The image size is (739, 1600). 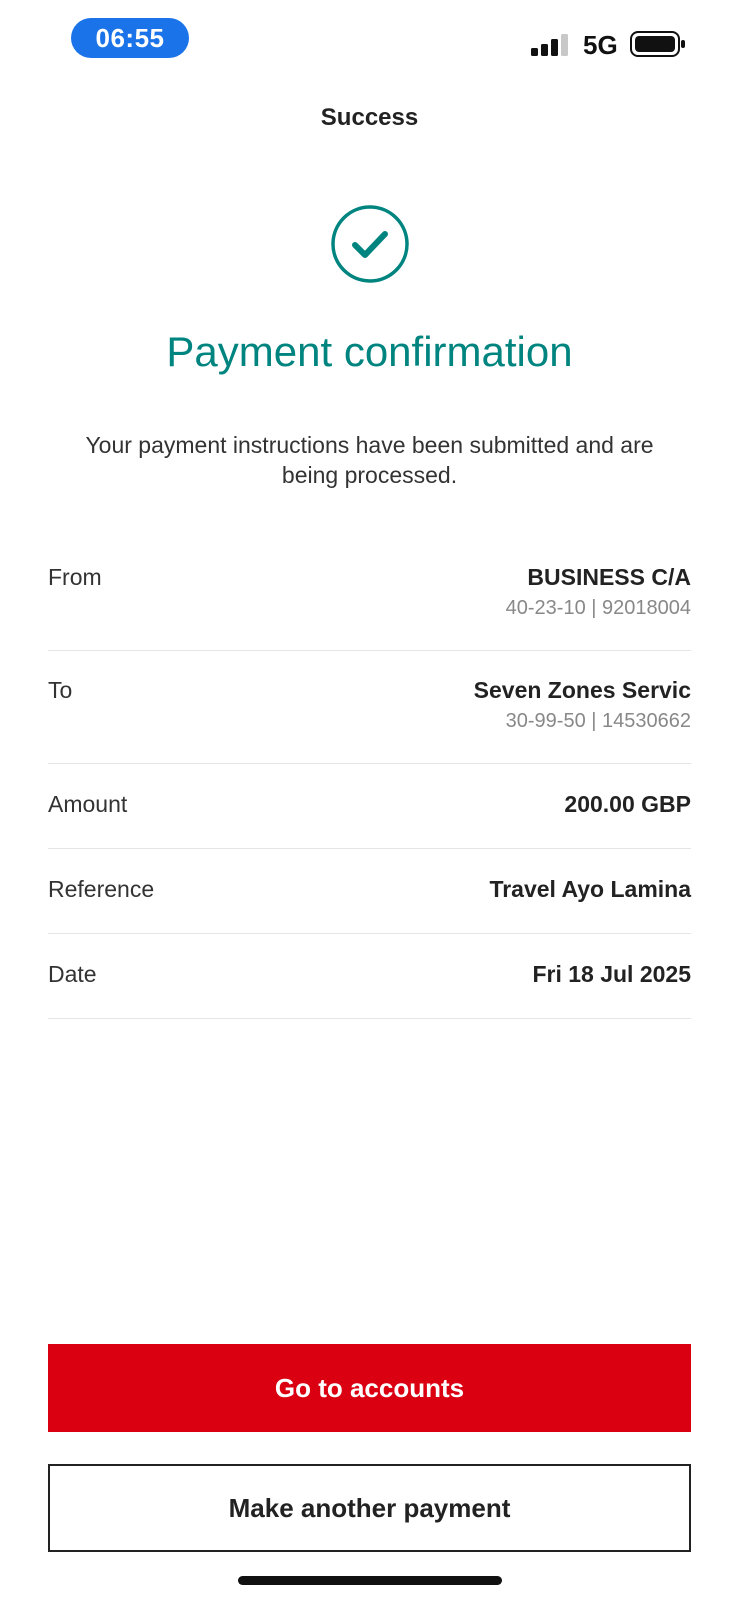 What do you see at coordinates (369, 117) in the screenshot?
I see `page-header-title: Success` at bounding box center [369, 117].